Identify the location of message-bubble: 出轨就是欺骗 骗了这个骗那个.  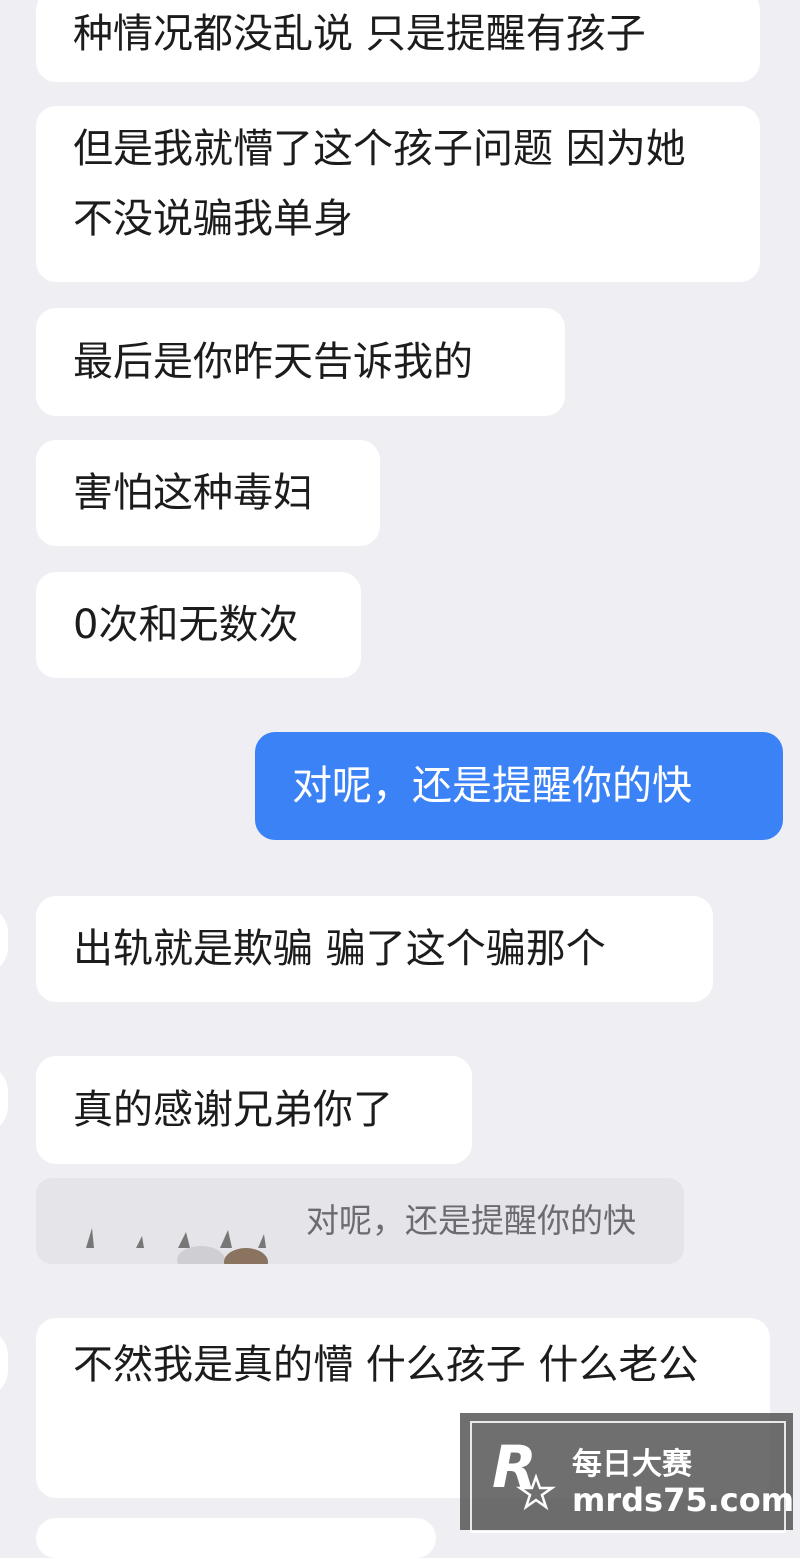
(374, 949).